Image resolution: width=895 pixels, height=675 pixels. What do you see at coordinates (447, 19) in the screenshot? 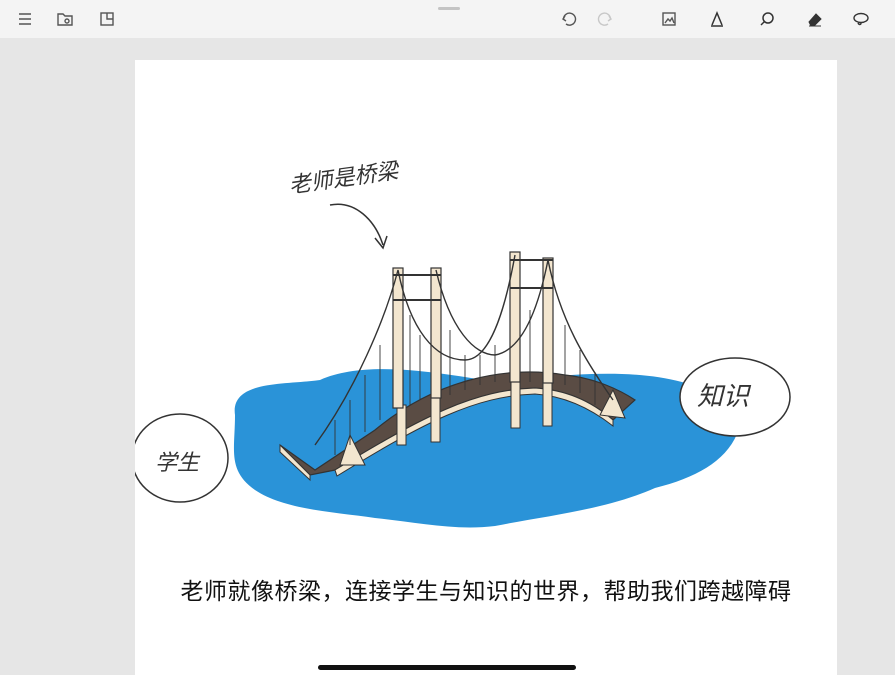
I see `toolbar` at bounding box center [447, 19].